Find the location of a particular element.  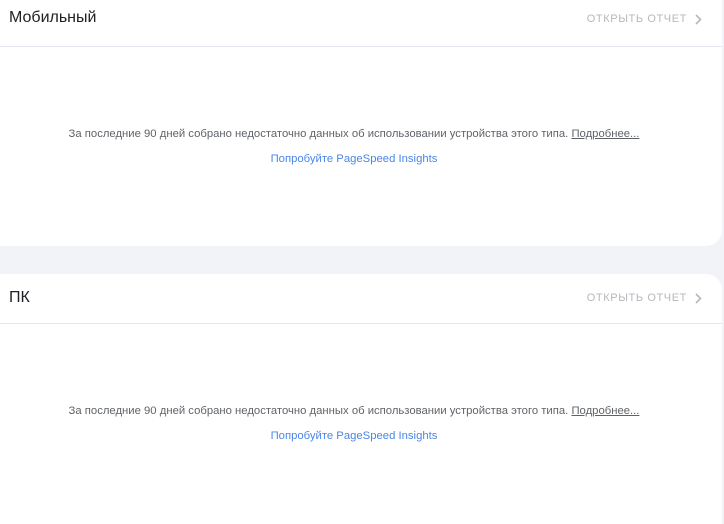

mobile-card-title: Мобильный is located at coordinates (53, 17).